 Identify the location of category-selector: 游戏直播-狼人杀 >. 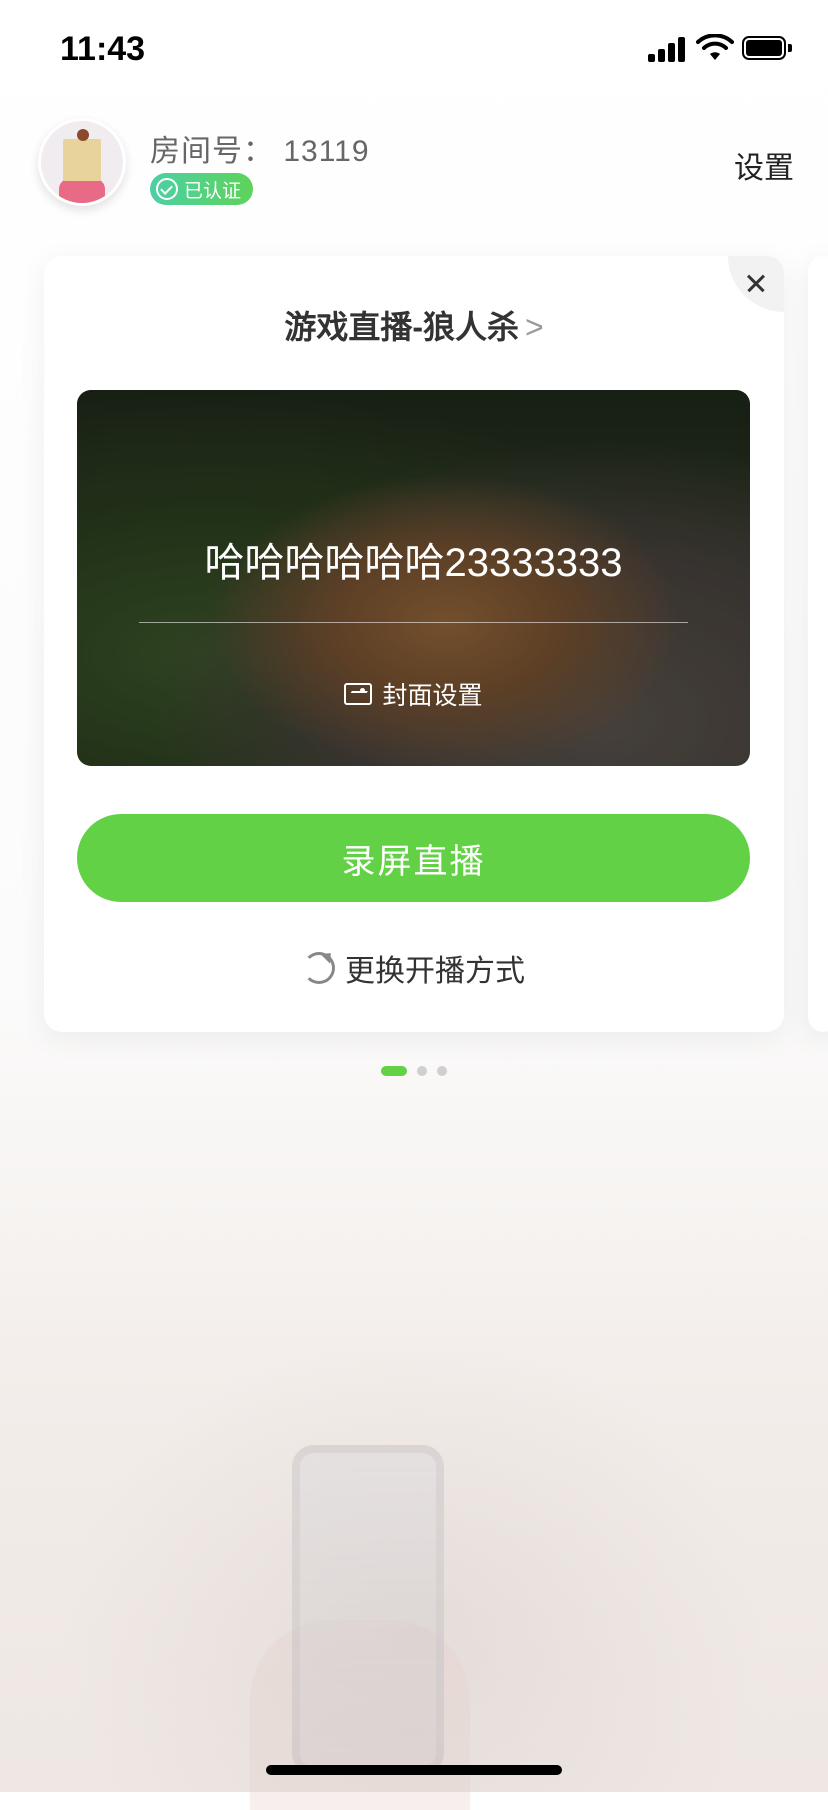
(414, 325).